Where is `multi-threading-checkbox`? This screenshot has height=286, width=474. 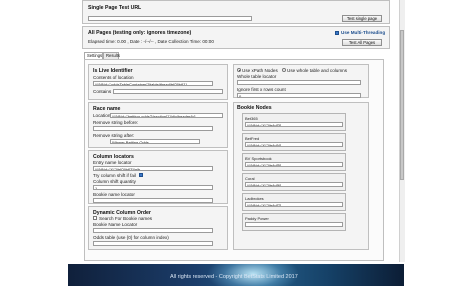
multi-threading-checkbox is located at coordinates (337, 33).